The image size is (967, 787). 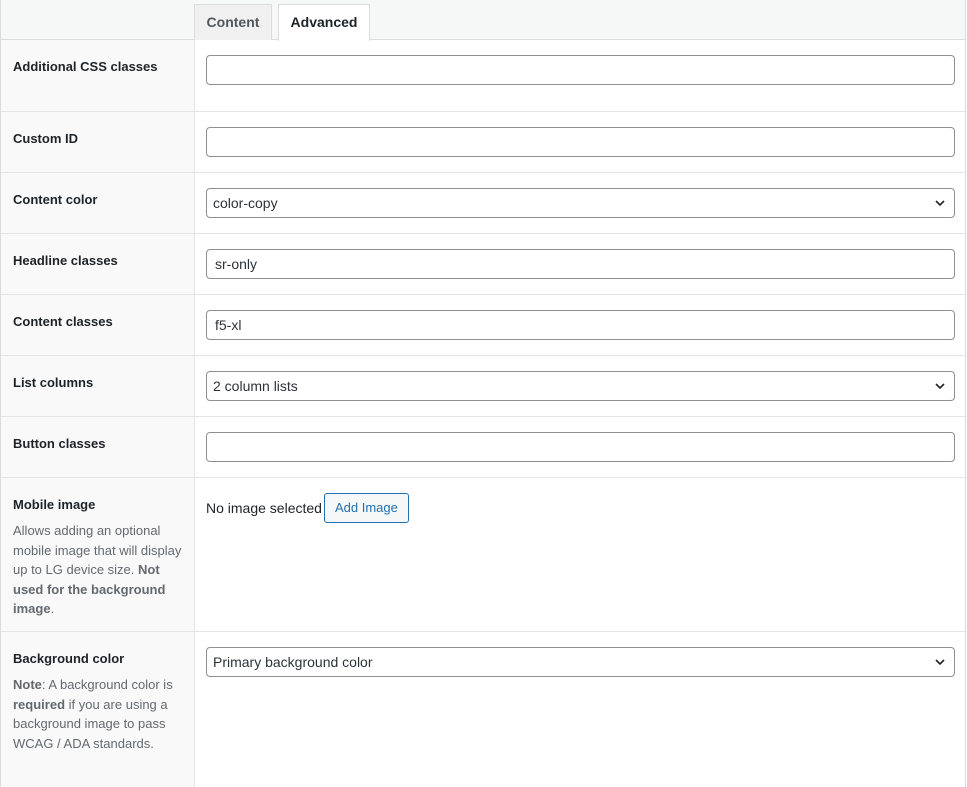 What do you see at coordinates (63, 321) in the screenshot?
I see `field-label: Content classes` at bounding box center [63, 321].